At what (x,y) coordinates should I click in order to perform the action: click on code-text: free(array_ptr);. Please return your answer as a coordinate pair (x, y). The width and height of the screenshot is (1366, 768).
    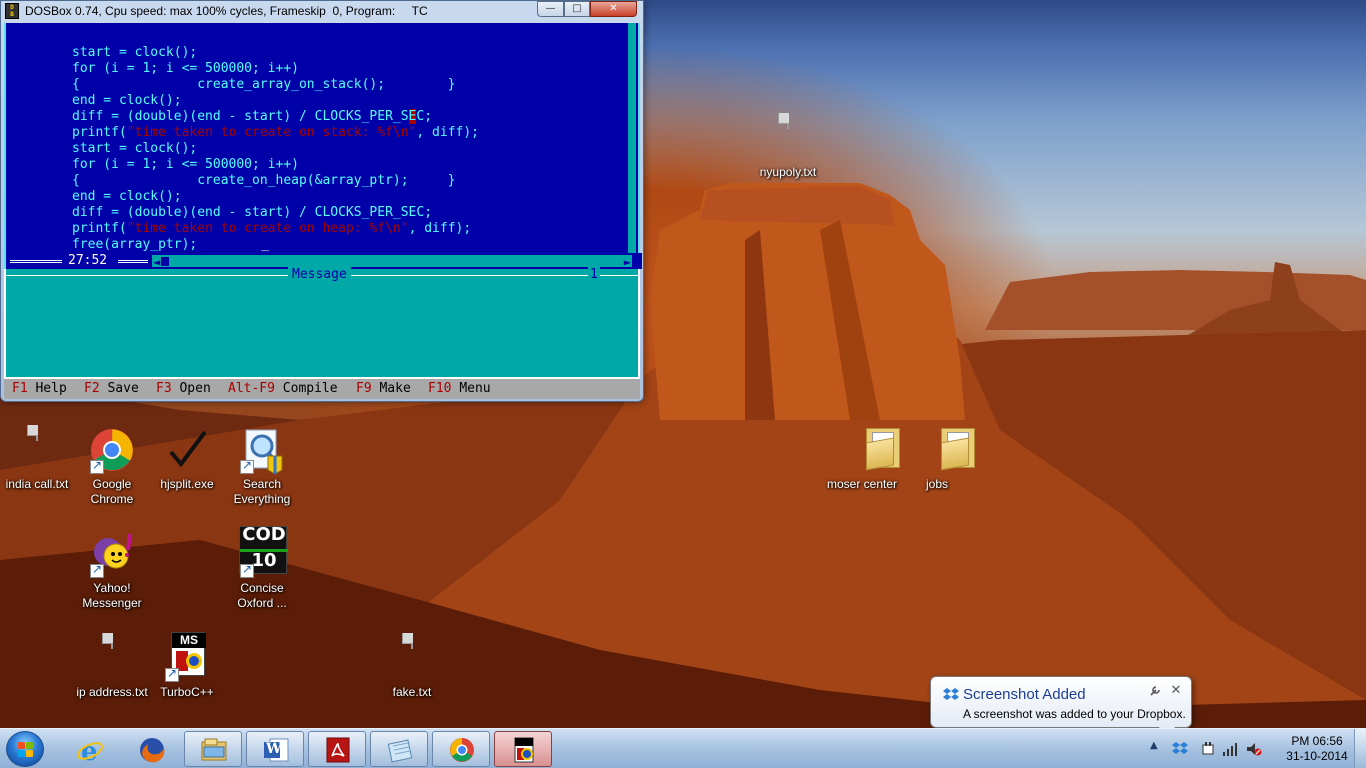
    Looking at the image, I should click on (135, 244).